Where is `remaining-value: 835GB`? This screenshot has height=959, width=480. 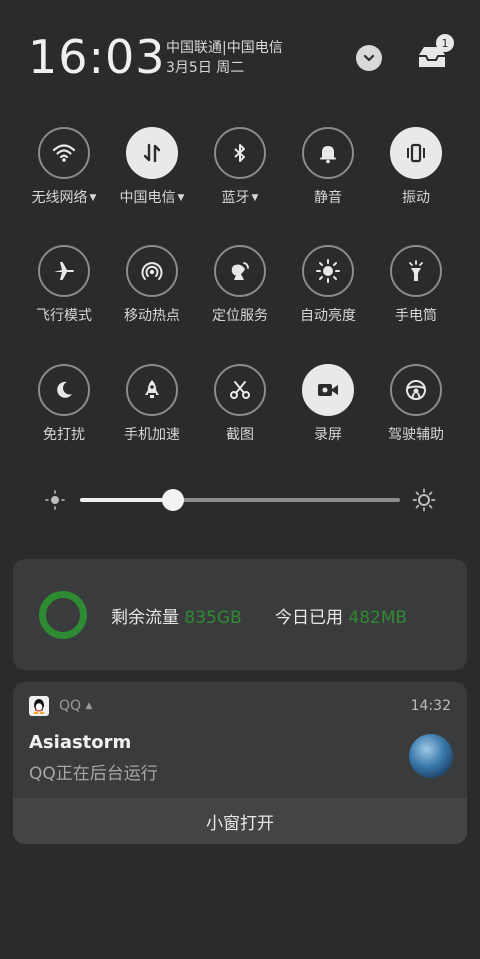
remaining-value: 835GB is located at coordinates (213, 618).